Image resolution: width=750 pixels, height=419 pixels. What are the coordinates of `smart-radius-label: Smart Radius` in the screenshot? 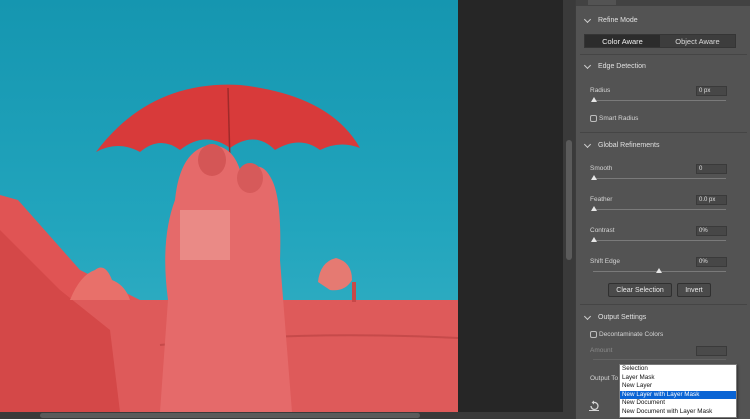 It's located at (619, 118).